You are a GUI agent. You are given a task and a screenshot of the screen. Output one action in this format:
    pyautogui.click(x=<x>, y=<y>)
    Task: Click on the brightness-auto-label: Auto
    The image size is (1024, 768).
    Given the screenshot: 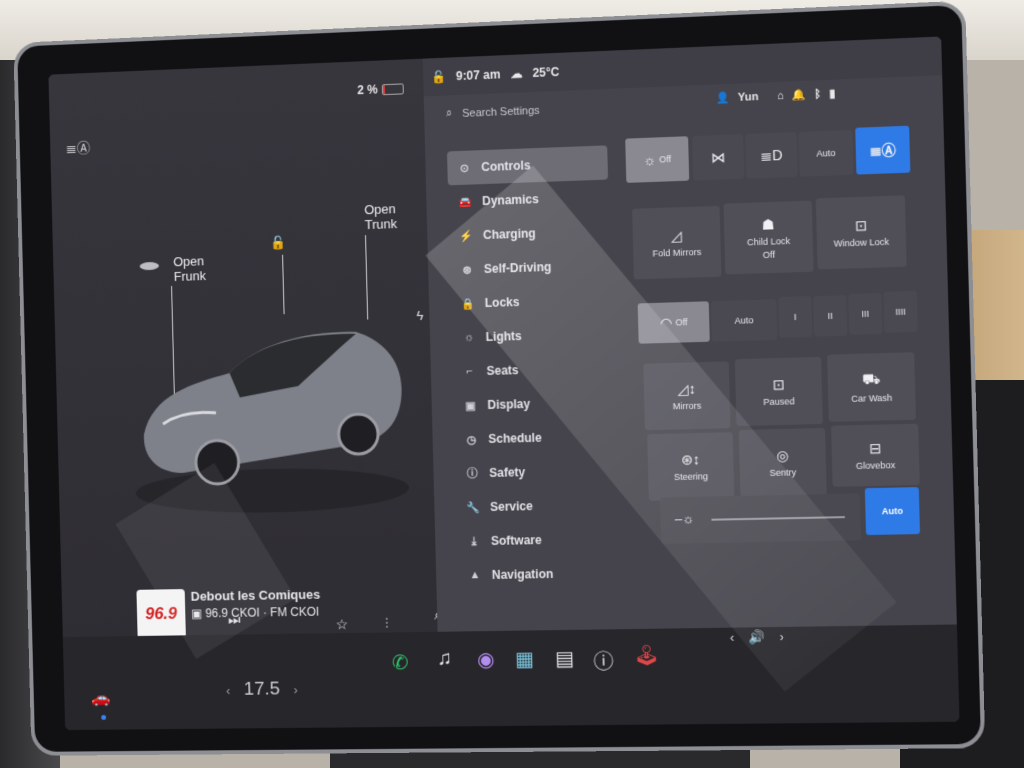 What is the action you would take?
    pyautogui.click(x=892, y=511)
    